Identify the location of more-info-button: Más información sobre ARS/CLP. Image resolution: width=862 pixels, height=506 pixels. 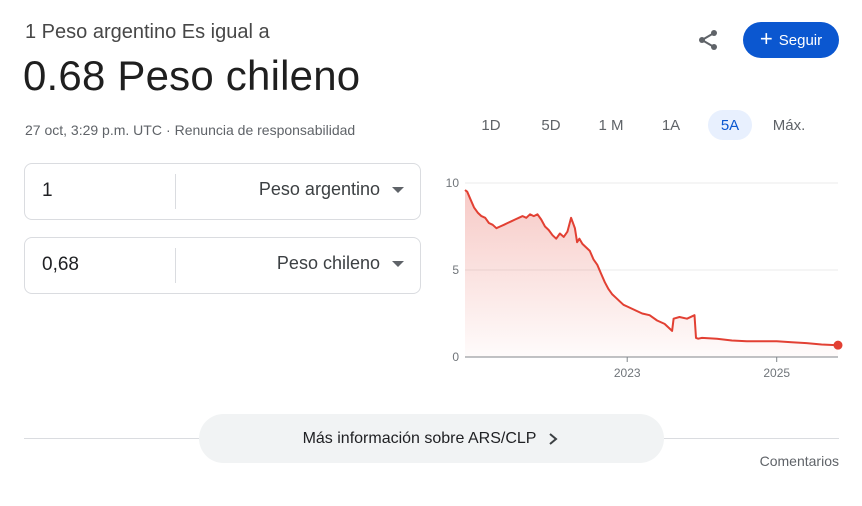
(431, 438).